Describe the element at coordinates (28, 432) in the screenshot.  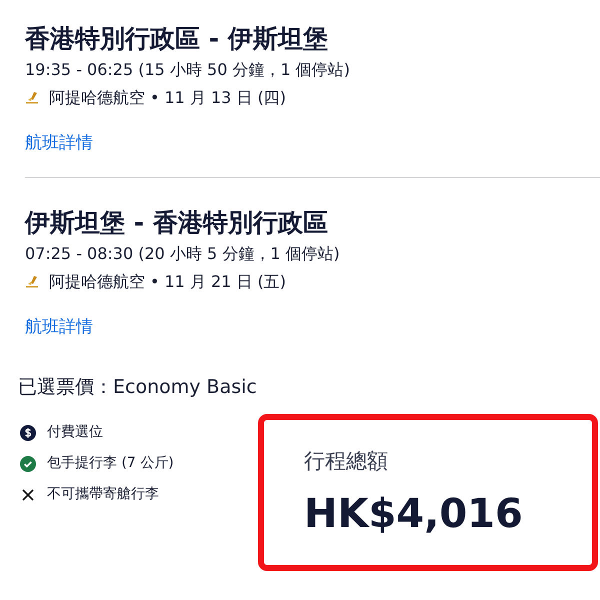
I see `dollar-icon` at that location.